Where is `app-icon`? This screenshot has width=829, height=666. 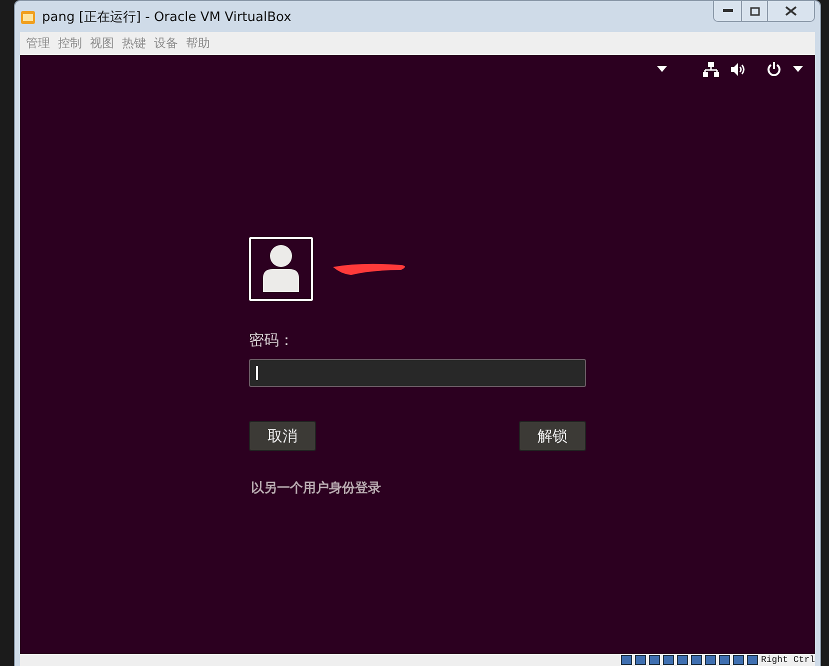 app-icon is located at coordinates (28, 16).